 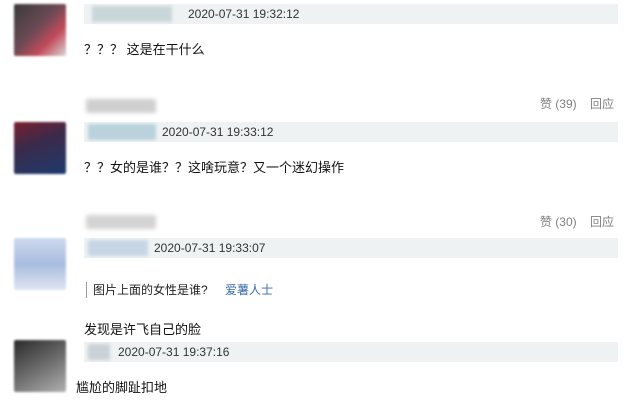 I want to click on comment-actions: 赞 (39) 回应, so click(x=572, y=104).